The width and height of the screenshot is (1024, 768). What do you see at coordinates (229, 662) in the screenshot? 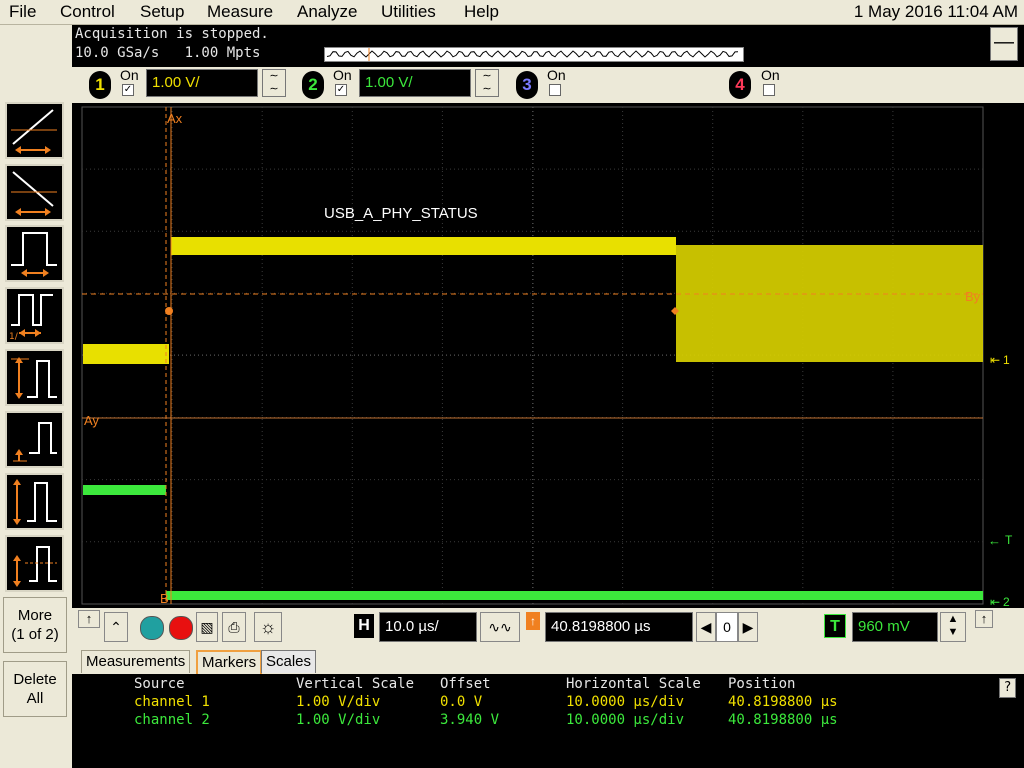
I see `tab-markers: Markers` at bounding box center [229, 662].